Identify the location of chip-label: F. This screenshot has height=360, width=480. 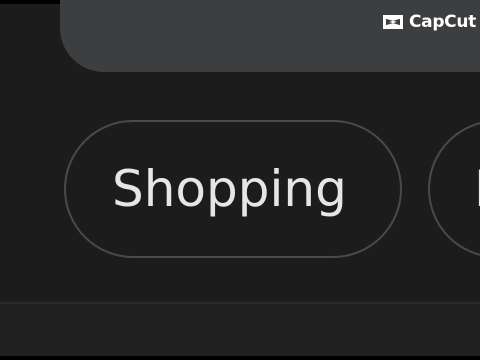
(477, 189).